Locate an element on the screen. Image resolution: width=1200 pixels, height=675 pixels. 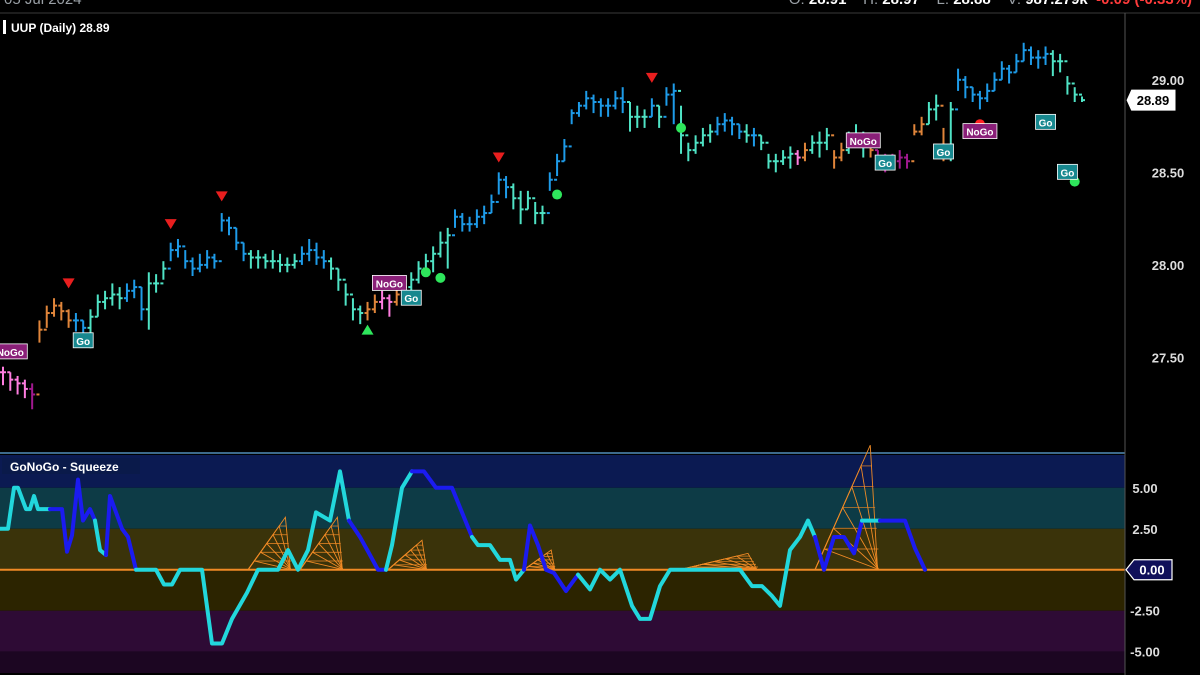
osc-tick-label: 2.50 is located at coordinates (1144, 529).